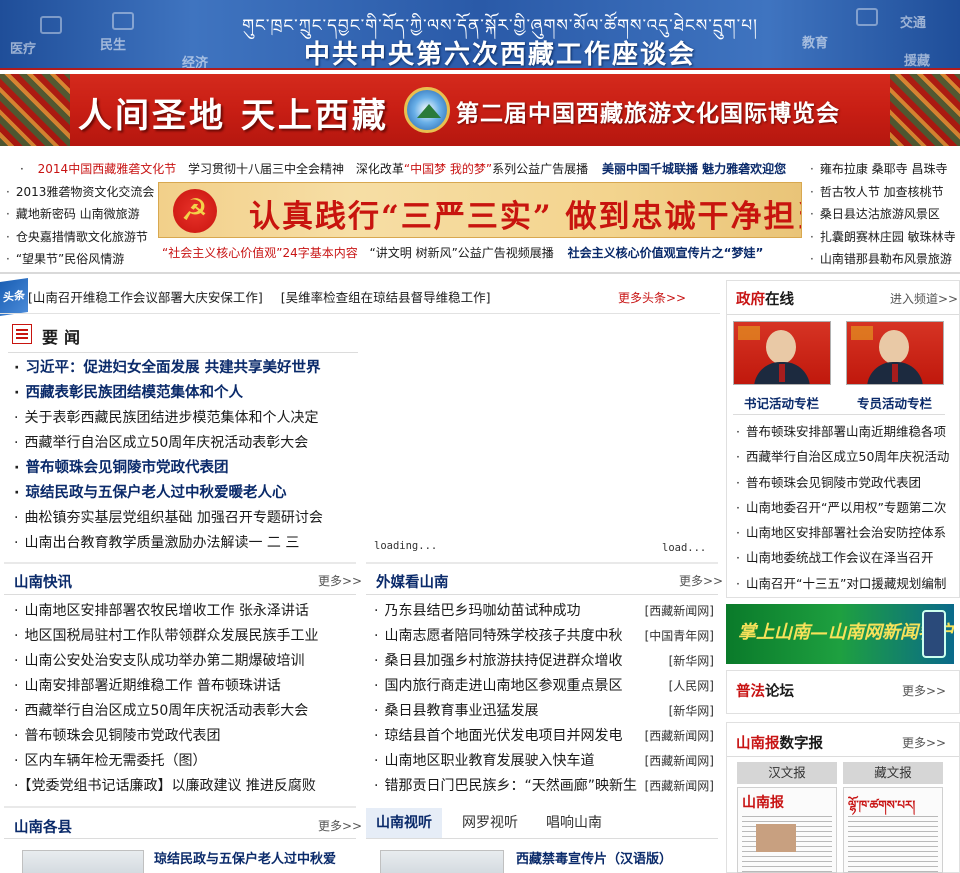  What do you see at coordinates (694, 169) in the screenshot?
I see `promo-link: 美丽中国千城联播 魅力雅砻欢迎您` at bounding box center [694, 169].